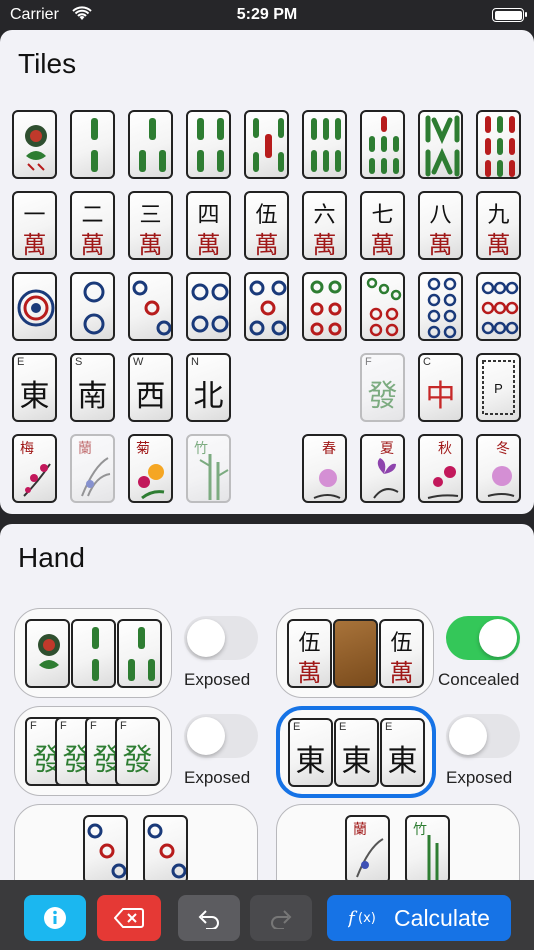  Describe the element at coordinates (382, 387) in the screenshot. I see `dragon-green-tile: F發` at that location.